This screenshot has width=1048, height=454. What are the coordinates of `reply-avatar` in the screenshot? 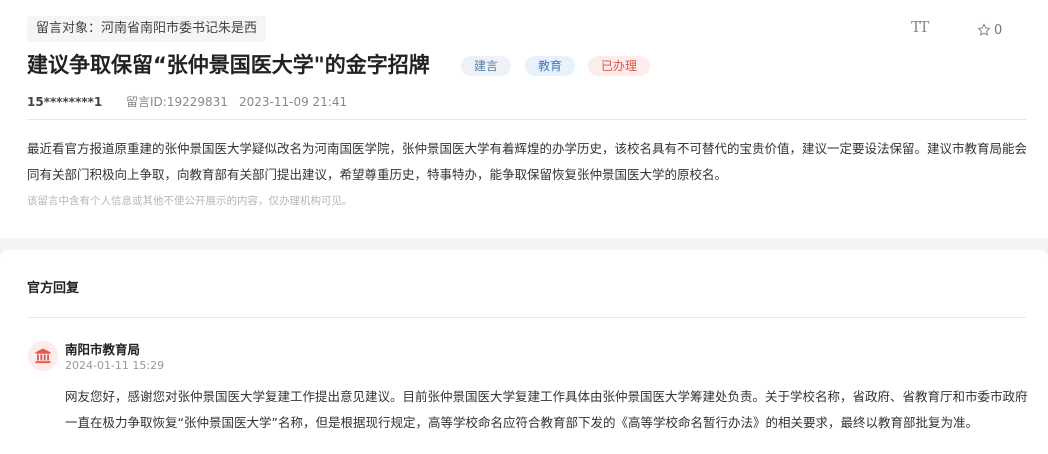 It's located at (43, 356).